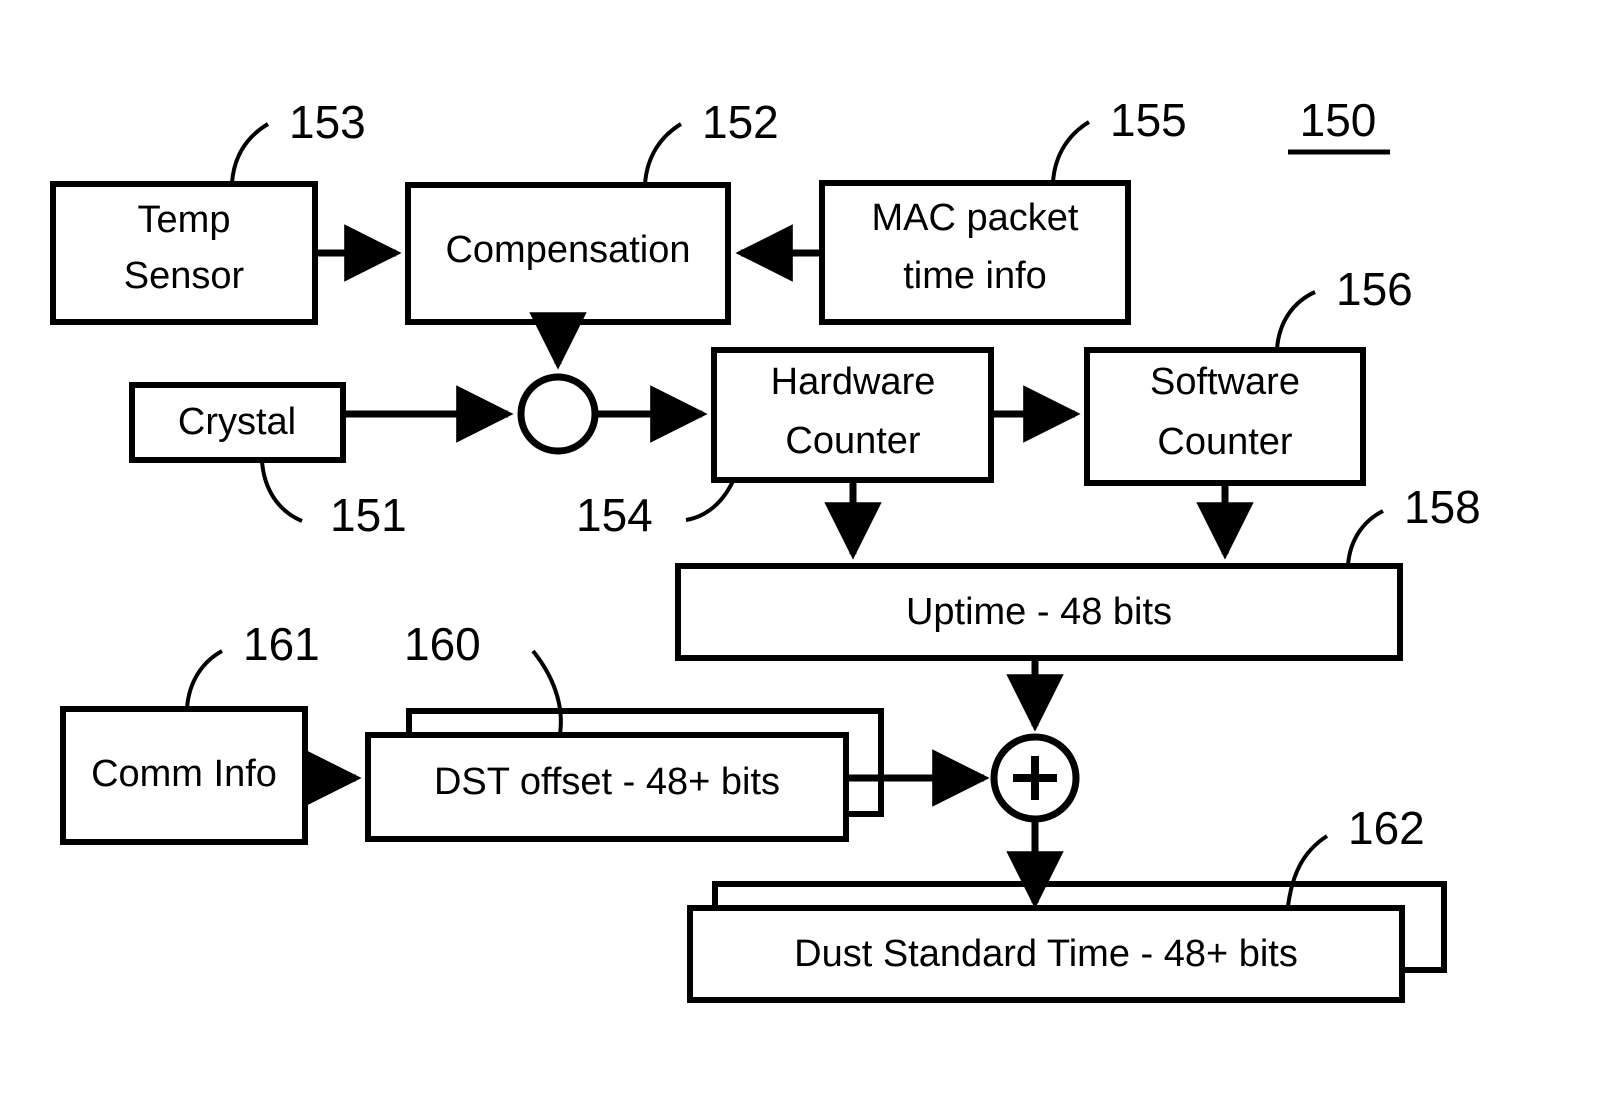  What do you see at coordinates (204, 679) in the screenshot?
I see `reference-161-leader` at bounding box center [204, 679].